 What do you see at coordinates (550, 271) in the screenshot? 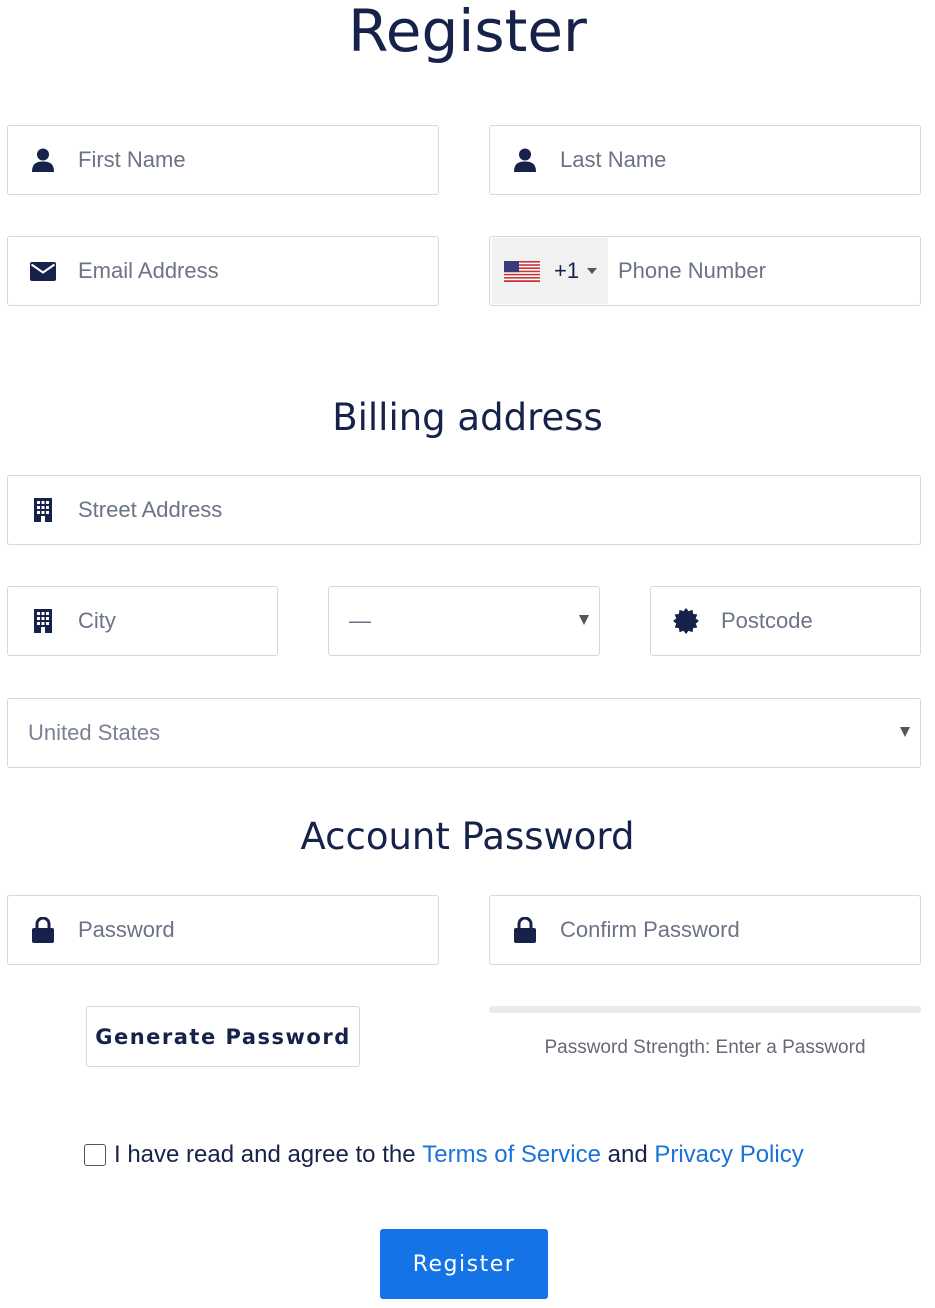
I see `country-code-selector: +1` at bounding box center [550, 271].